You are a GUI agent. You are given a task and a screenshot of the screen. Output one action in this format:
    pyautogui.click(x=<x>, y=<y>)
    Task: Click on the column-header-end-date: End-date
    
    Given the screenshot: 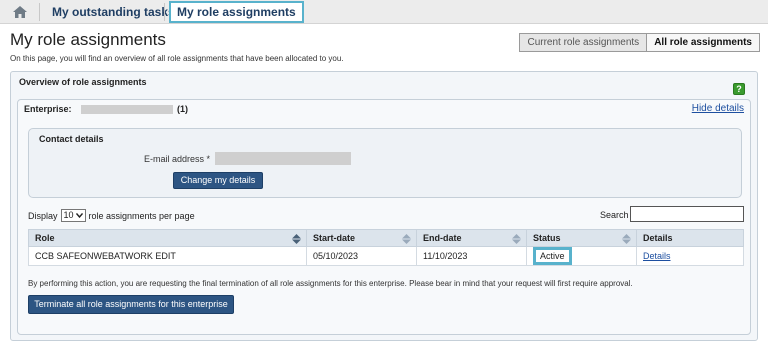 What is the action you would take?
    pyautogui.click(x=471, y=238)
    